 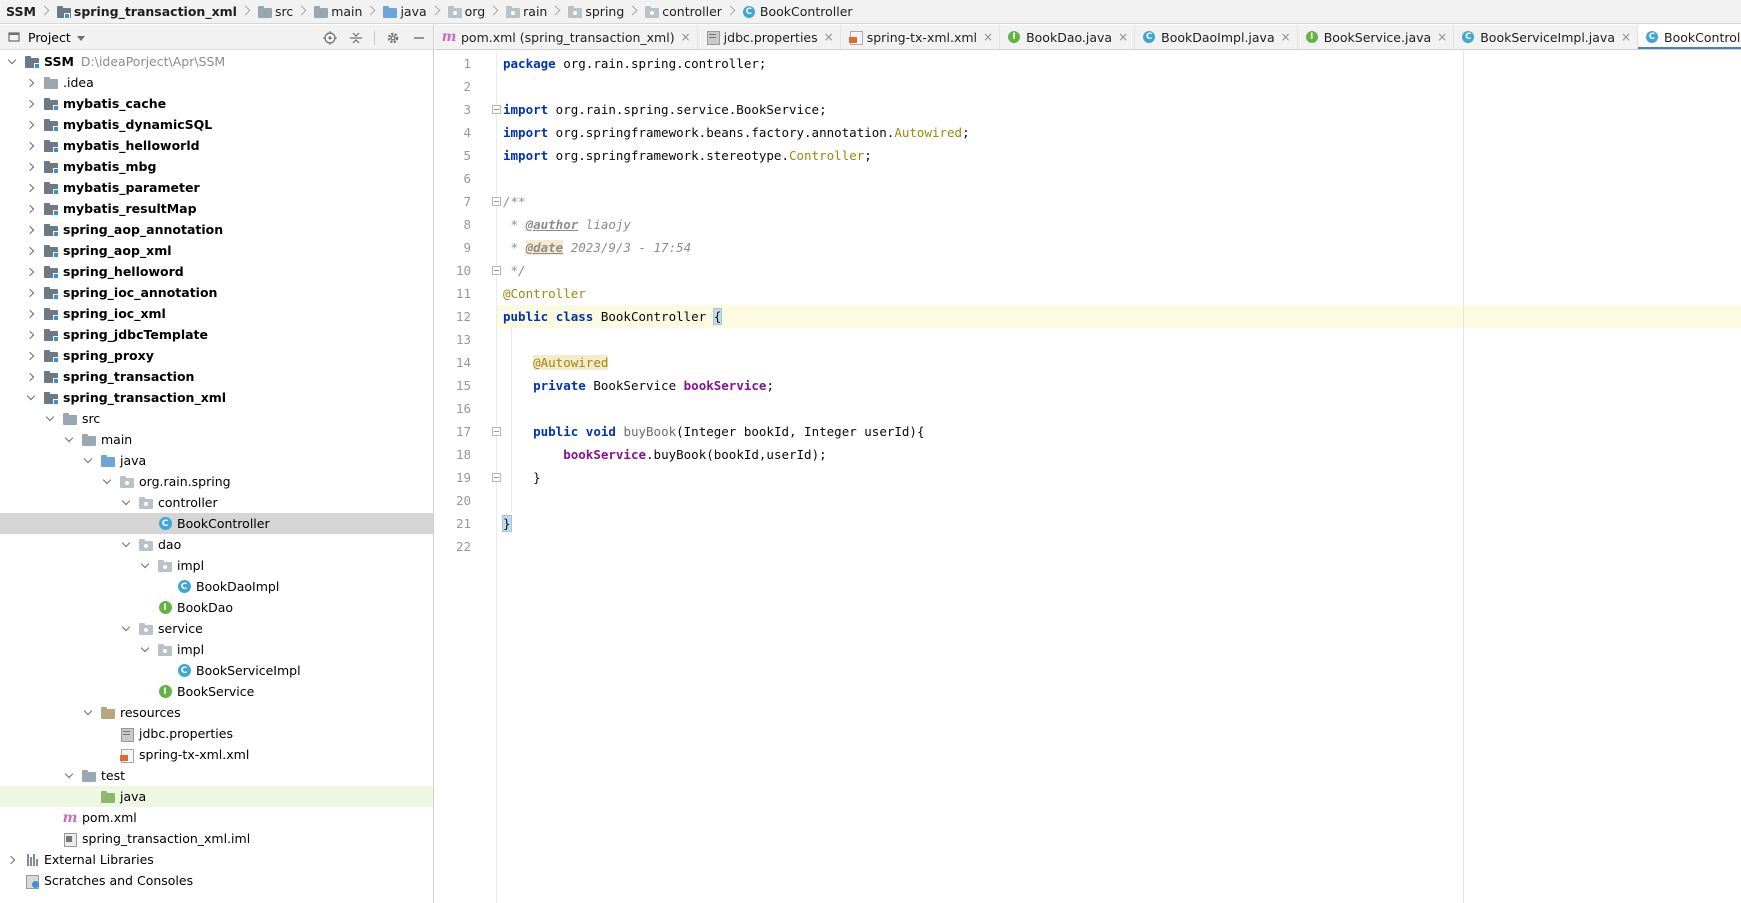 I want to click on collapse-all-icon, so click(x=356, y=38).